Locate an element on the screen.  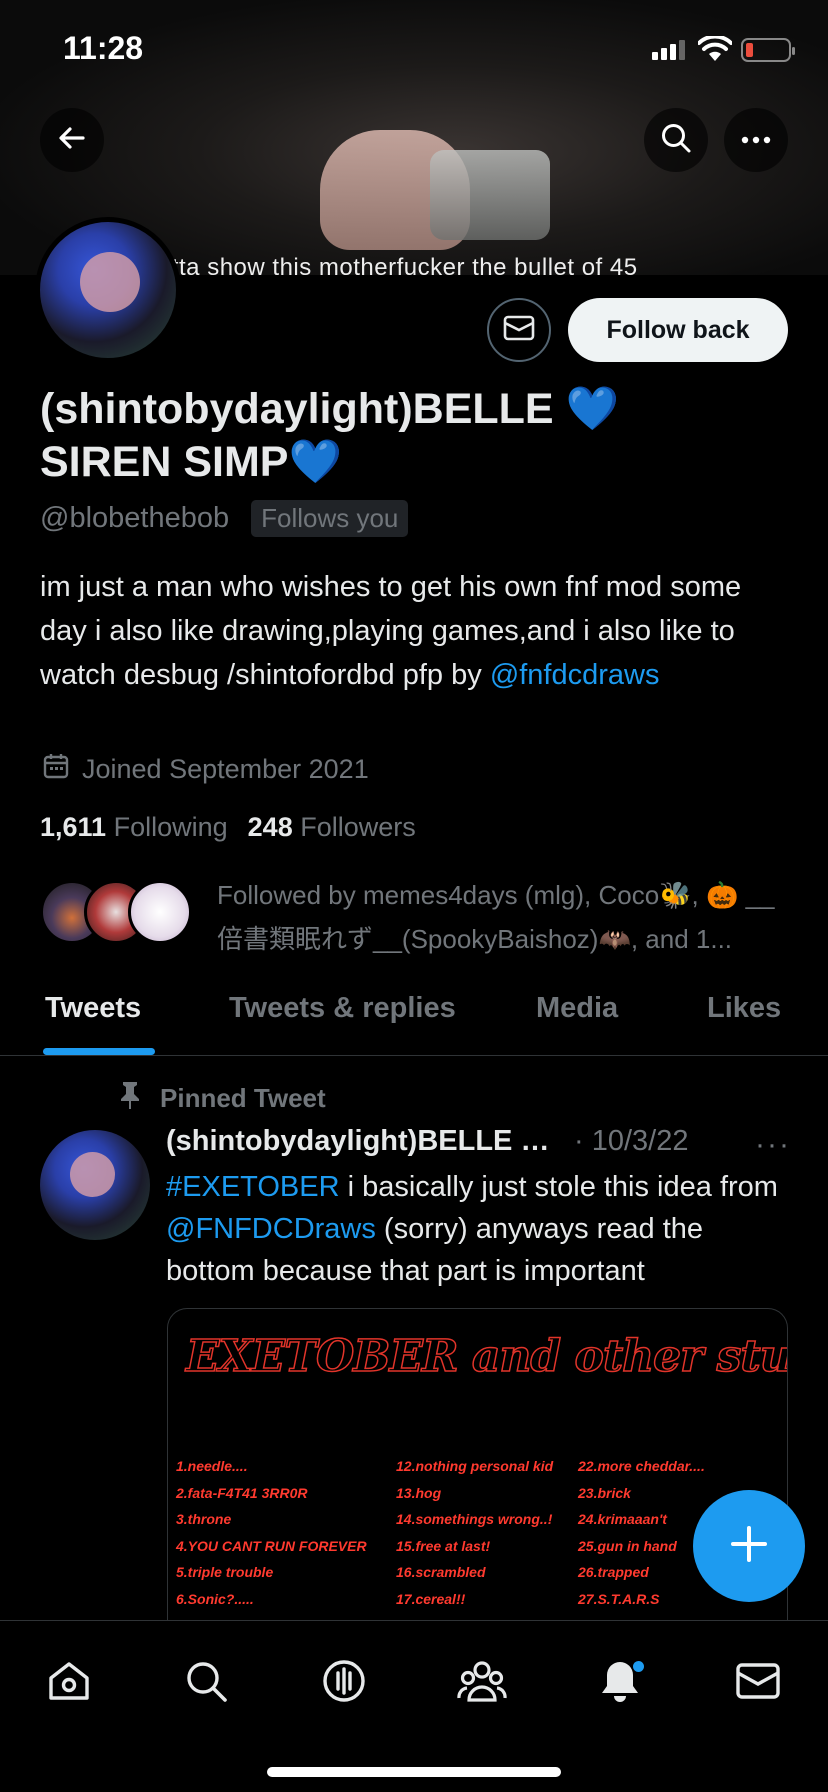
message-button is located at coordinates (519, 330).